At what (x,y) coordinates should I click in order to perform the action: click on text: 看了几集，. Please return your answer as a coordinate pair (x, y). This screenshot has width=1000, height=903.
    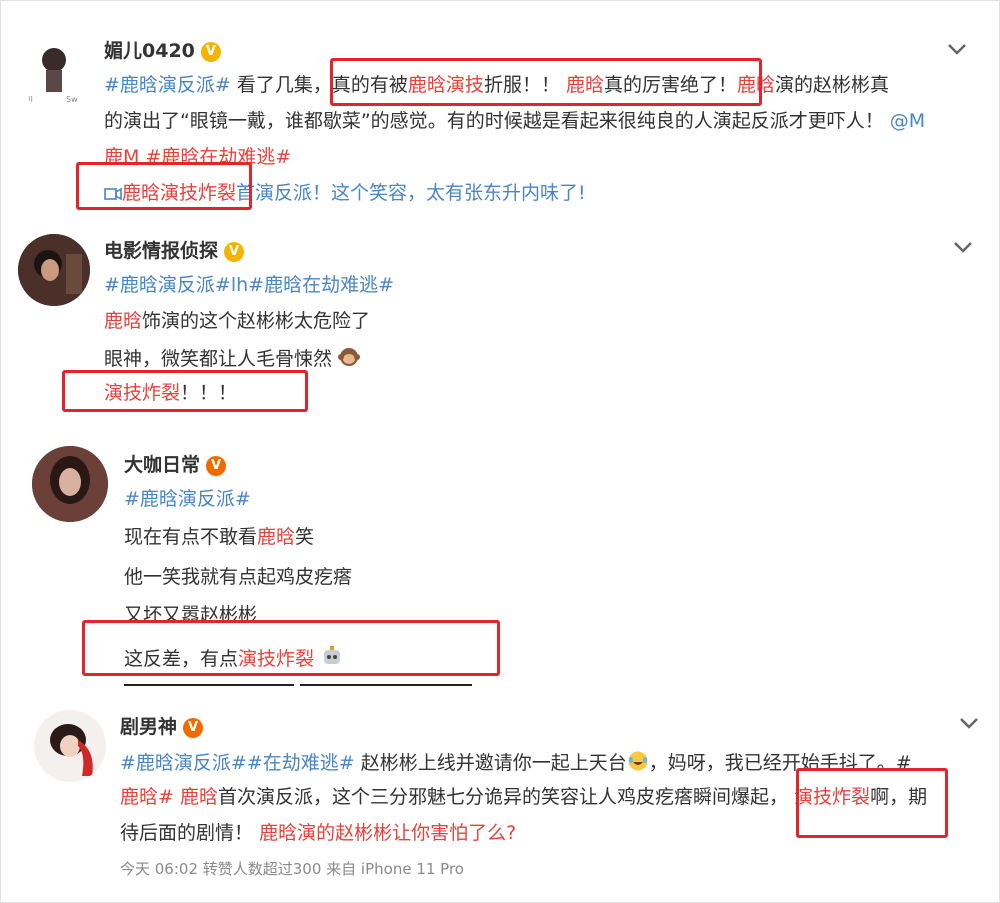
    Looking at the image, I should click on (284, 85).